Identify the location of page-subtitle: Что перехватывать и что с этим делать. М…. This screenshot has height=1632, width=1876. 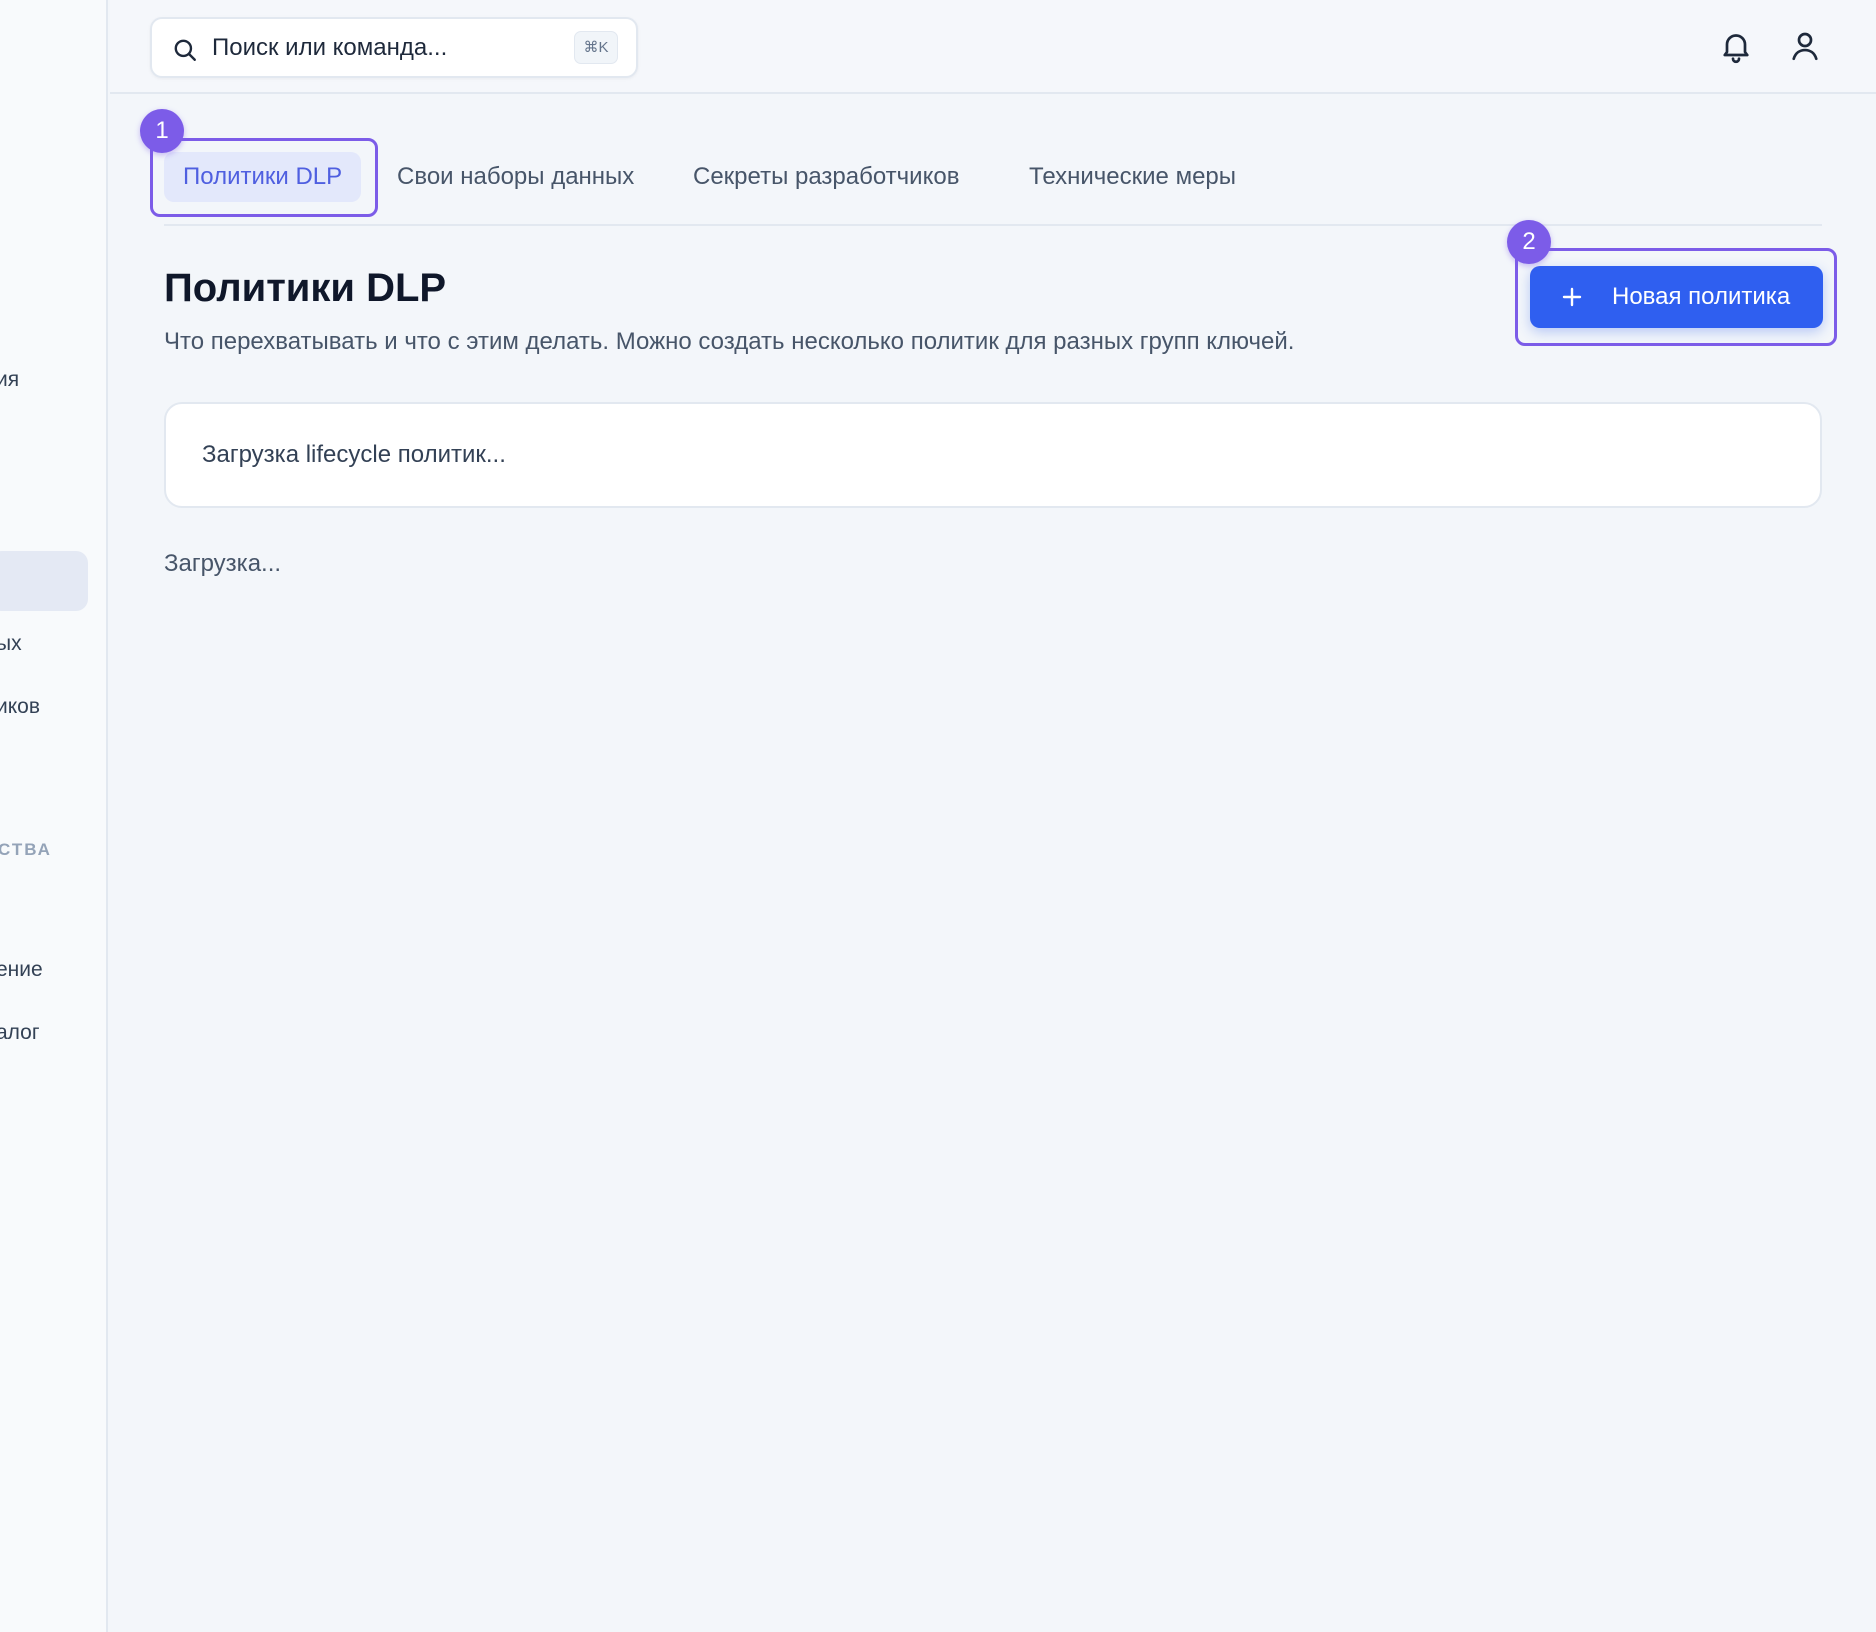
(729, 341).